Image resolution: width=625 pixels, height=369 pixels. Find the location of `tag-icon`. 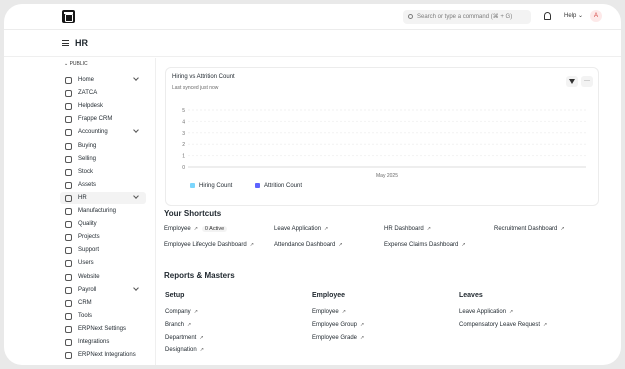

tag-icon is located at coordinates (68, 159).